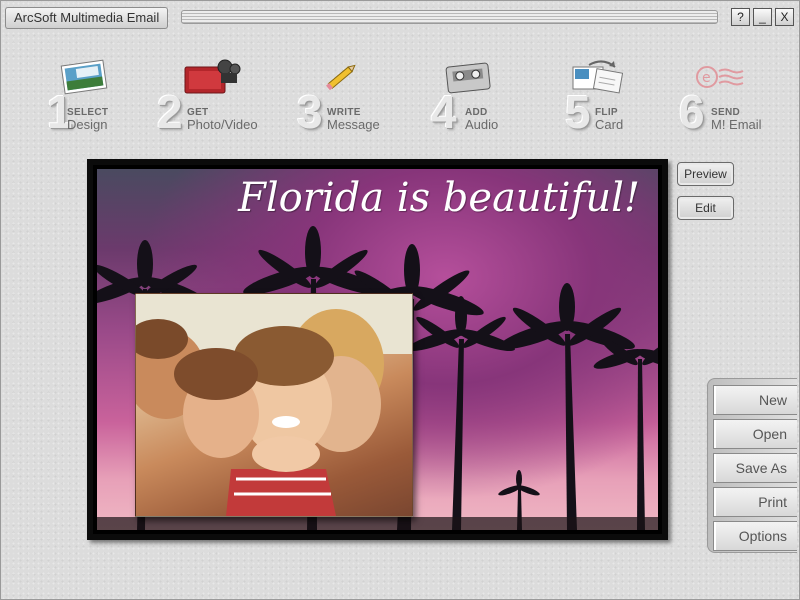 The width and height of the screenshot is (800, 600). Describe the element at coordinates (755, 502) in the screenshot. I see `print-button: Print` at that location.